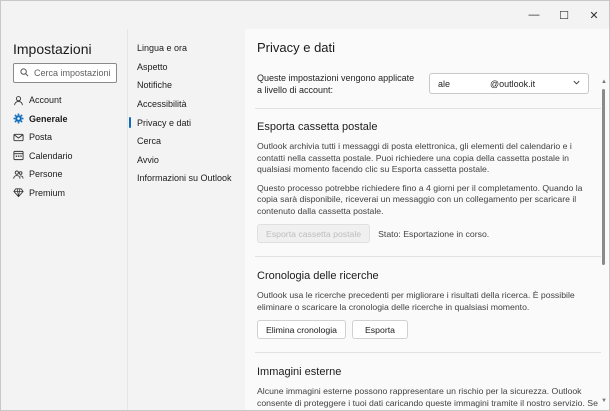  Describe the element at coordinates (18, 192) in the screenshot. I see `diamond-icon` at that location.